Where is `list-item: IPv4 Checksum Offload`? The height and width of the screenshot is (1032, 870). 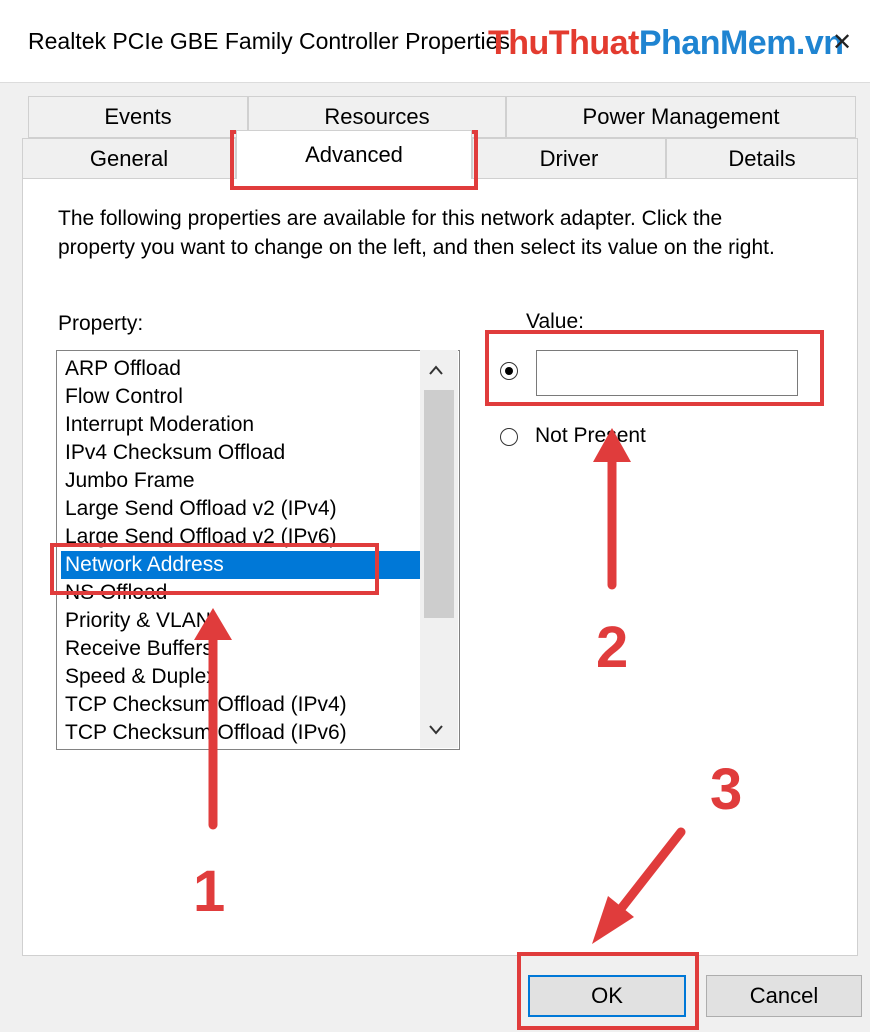 list-item: IPv4 Checksum Offload is located at coordinates (243, 453).